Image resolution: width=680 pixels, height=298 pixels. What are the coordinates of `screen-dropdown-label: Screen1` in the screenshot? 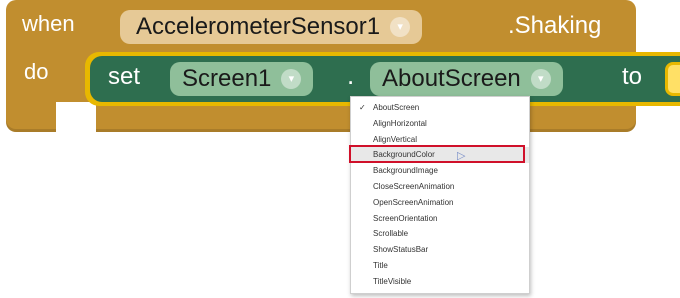 It's located at (227, 78).